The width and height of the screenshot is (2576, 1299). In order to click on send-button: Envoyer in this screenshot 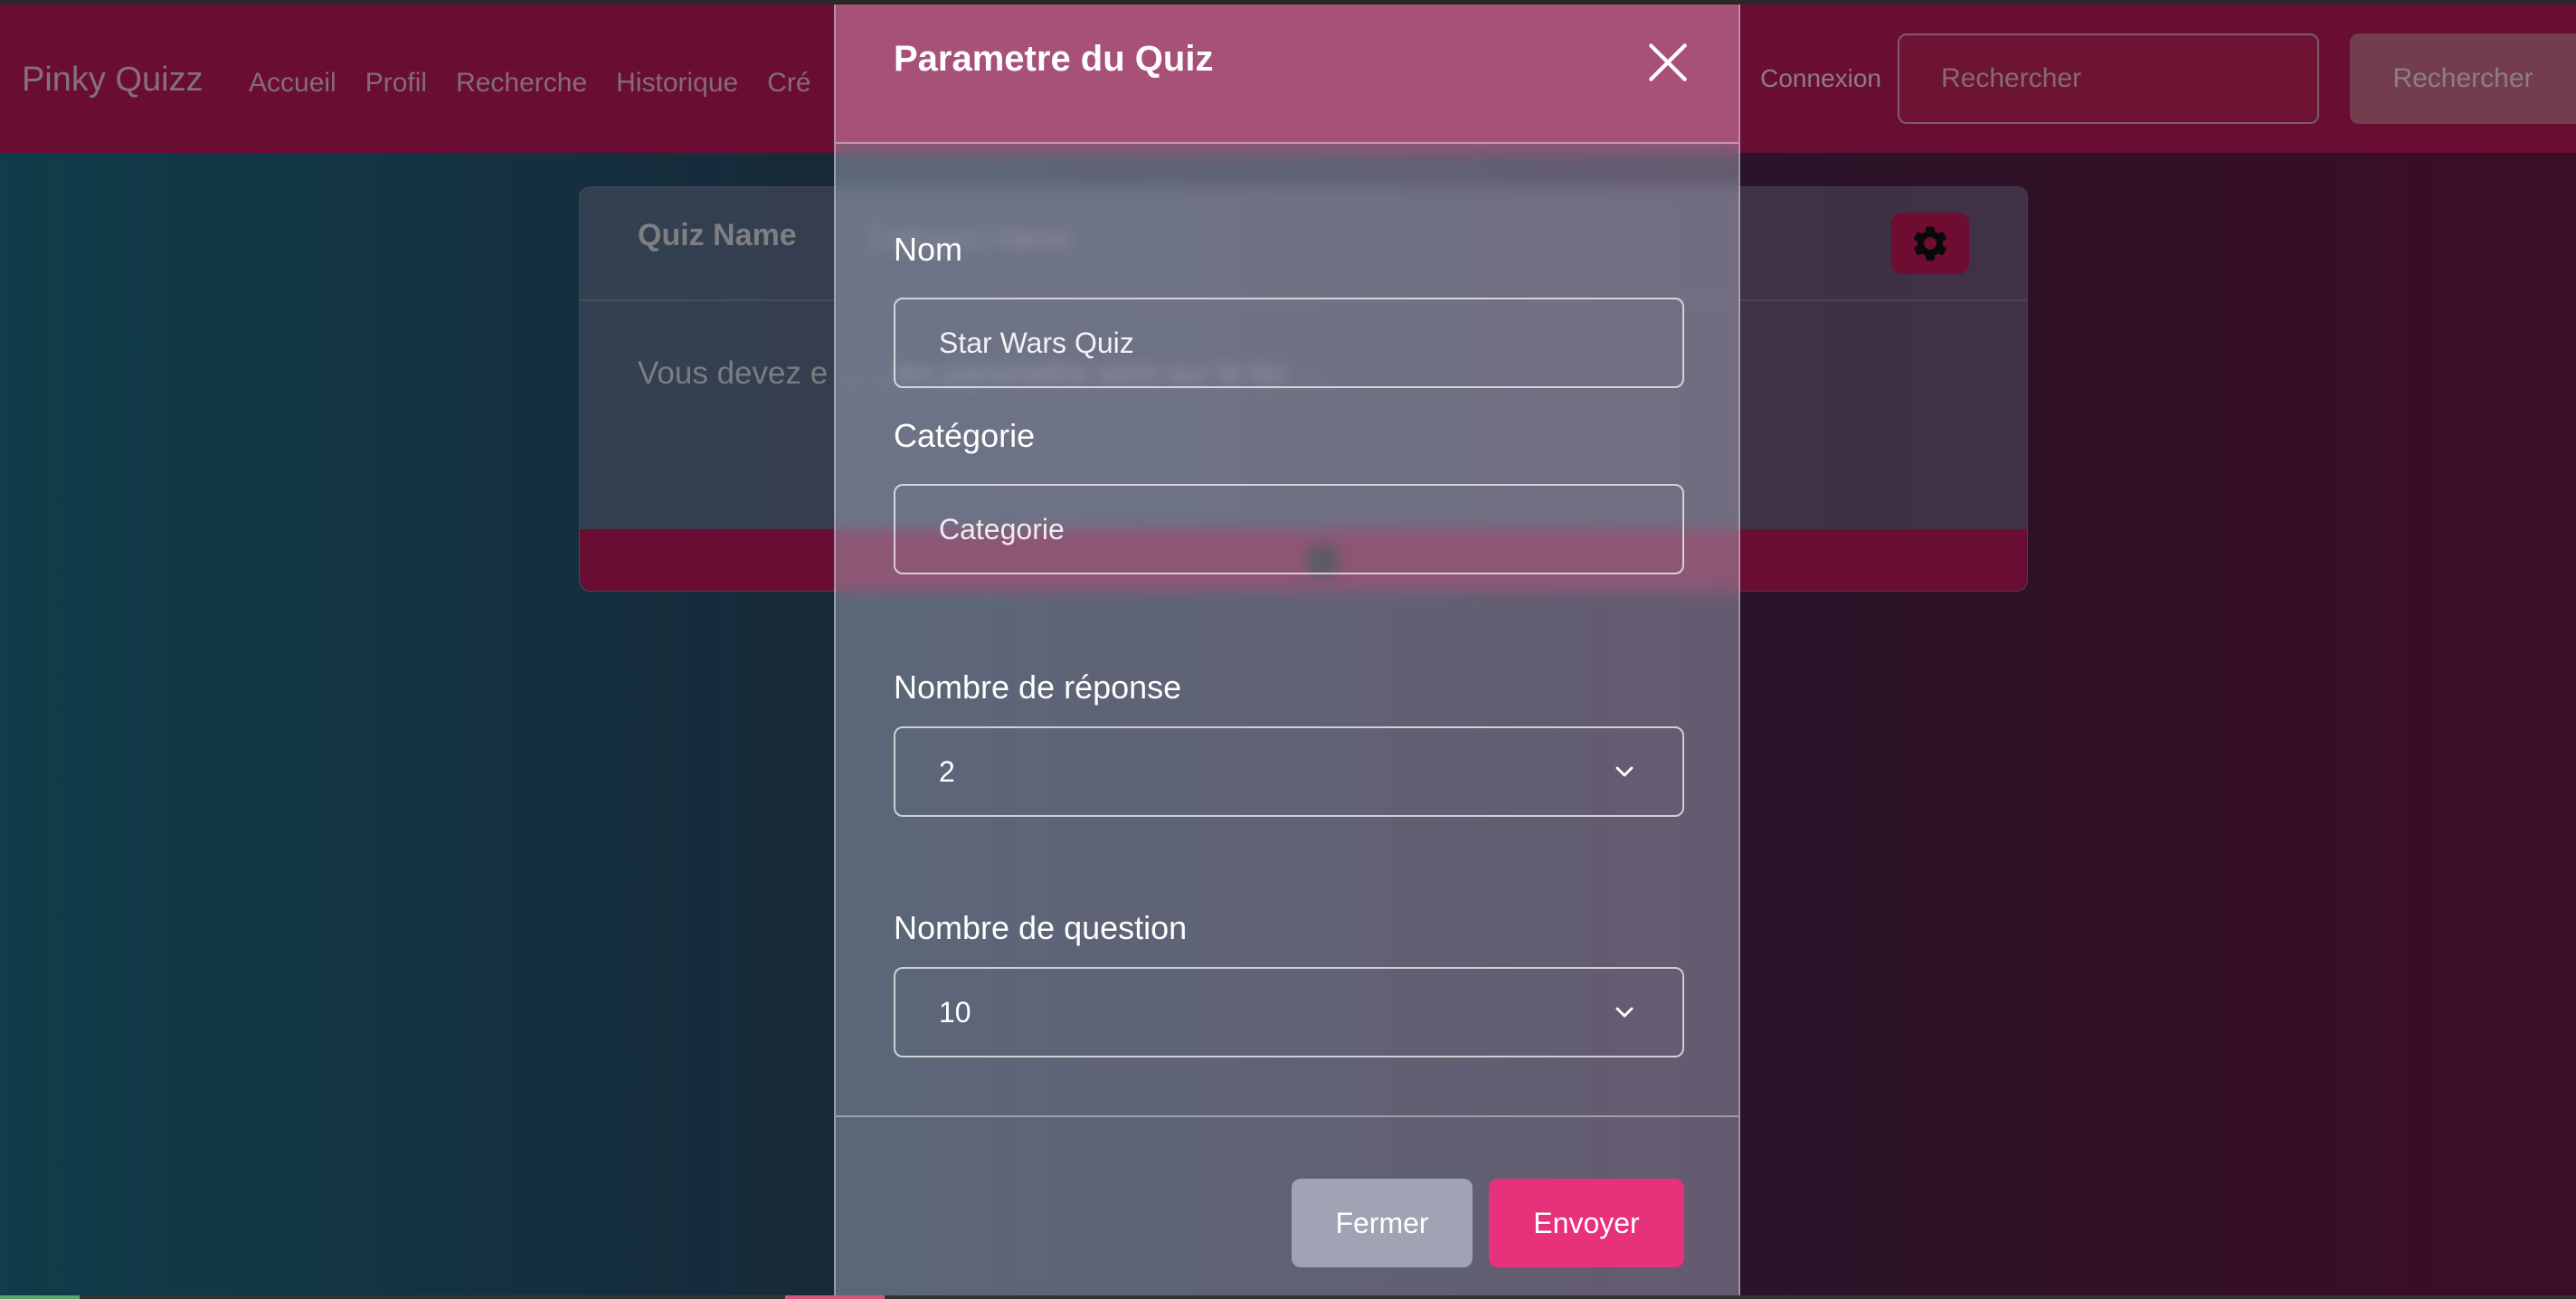, I will do `click(1586, 1223)`.